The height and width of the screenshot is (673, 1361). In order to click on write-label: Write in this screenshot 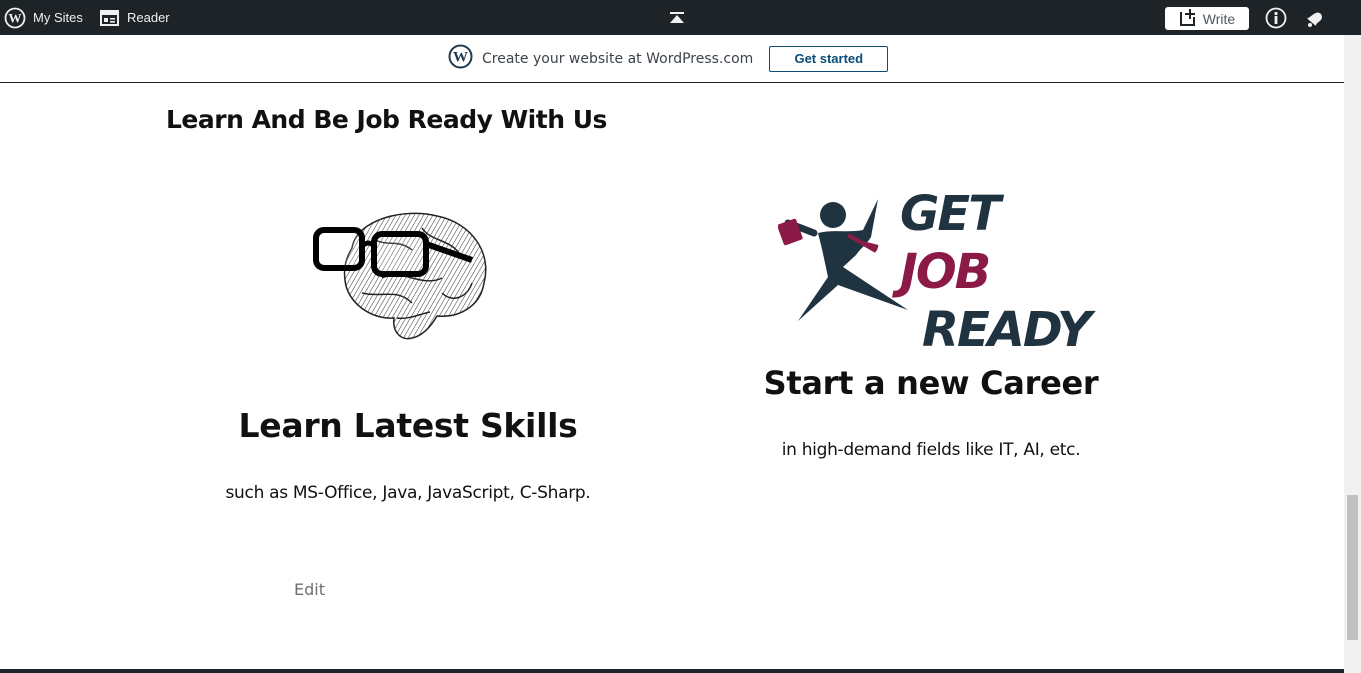, I will do `click(1219, 18)`.